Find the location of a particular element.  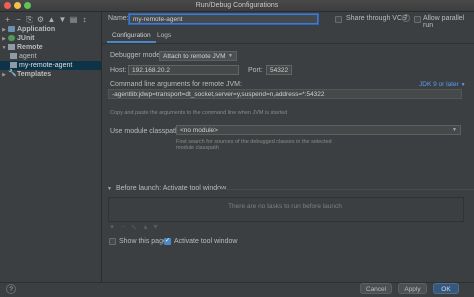

show-page-checkbox is located at coordinates (112, 241).